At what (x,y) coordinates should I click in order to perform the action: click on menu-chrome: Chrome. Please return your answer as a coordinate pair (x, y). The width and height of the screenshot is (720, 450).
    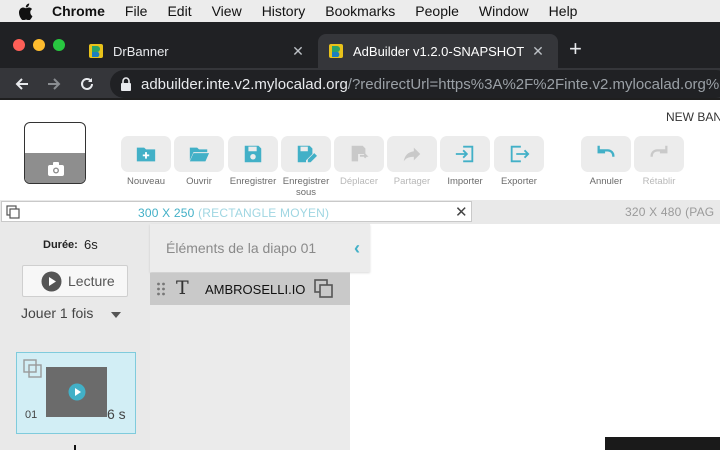
    Looking at the image, I should click on (78, 11).